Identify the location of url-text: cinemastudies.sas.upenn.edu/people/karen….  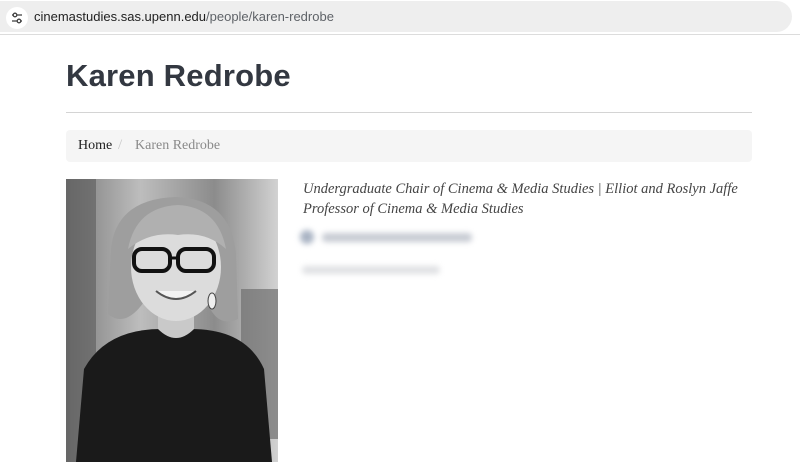
(184, 17).